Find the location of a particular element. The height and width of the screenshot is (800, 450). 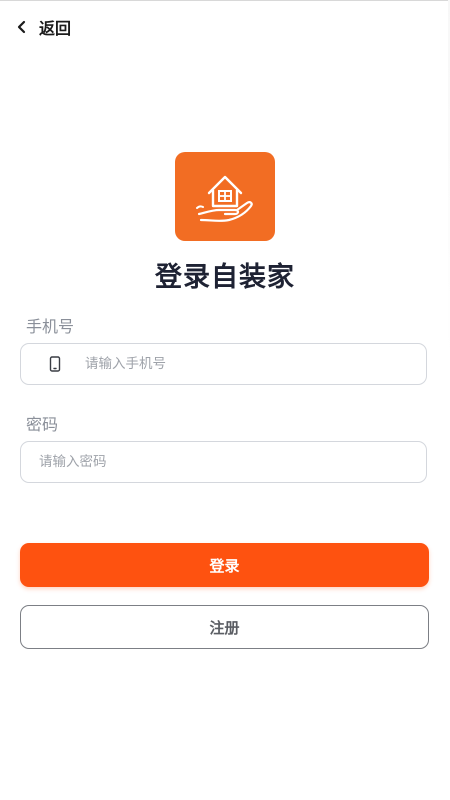

phone-icon is located at coordinates (55, 364).